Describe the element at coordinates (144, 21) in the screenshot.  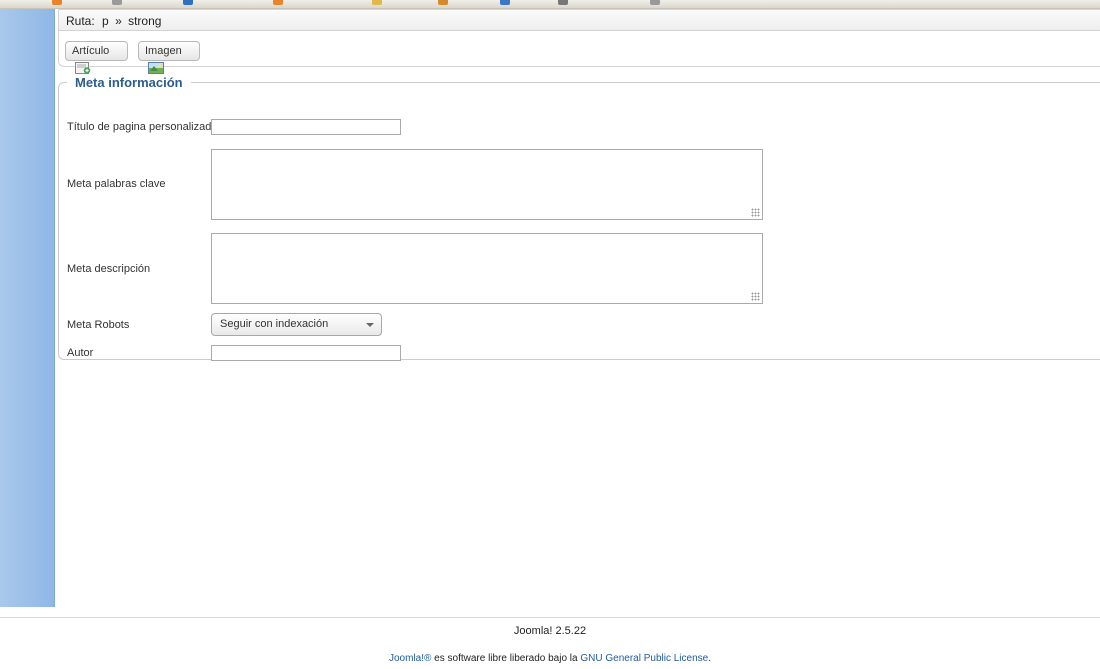
I see `path-item-strong: strong` at that location.